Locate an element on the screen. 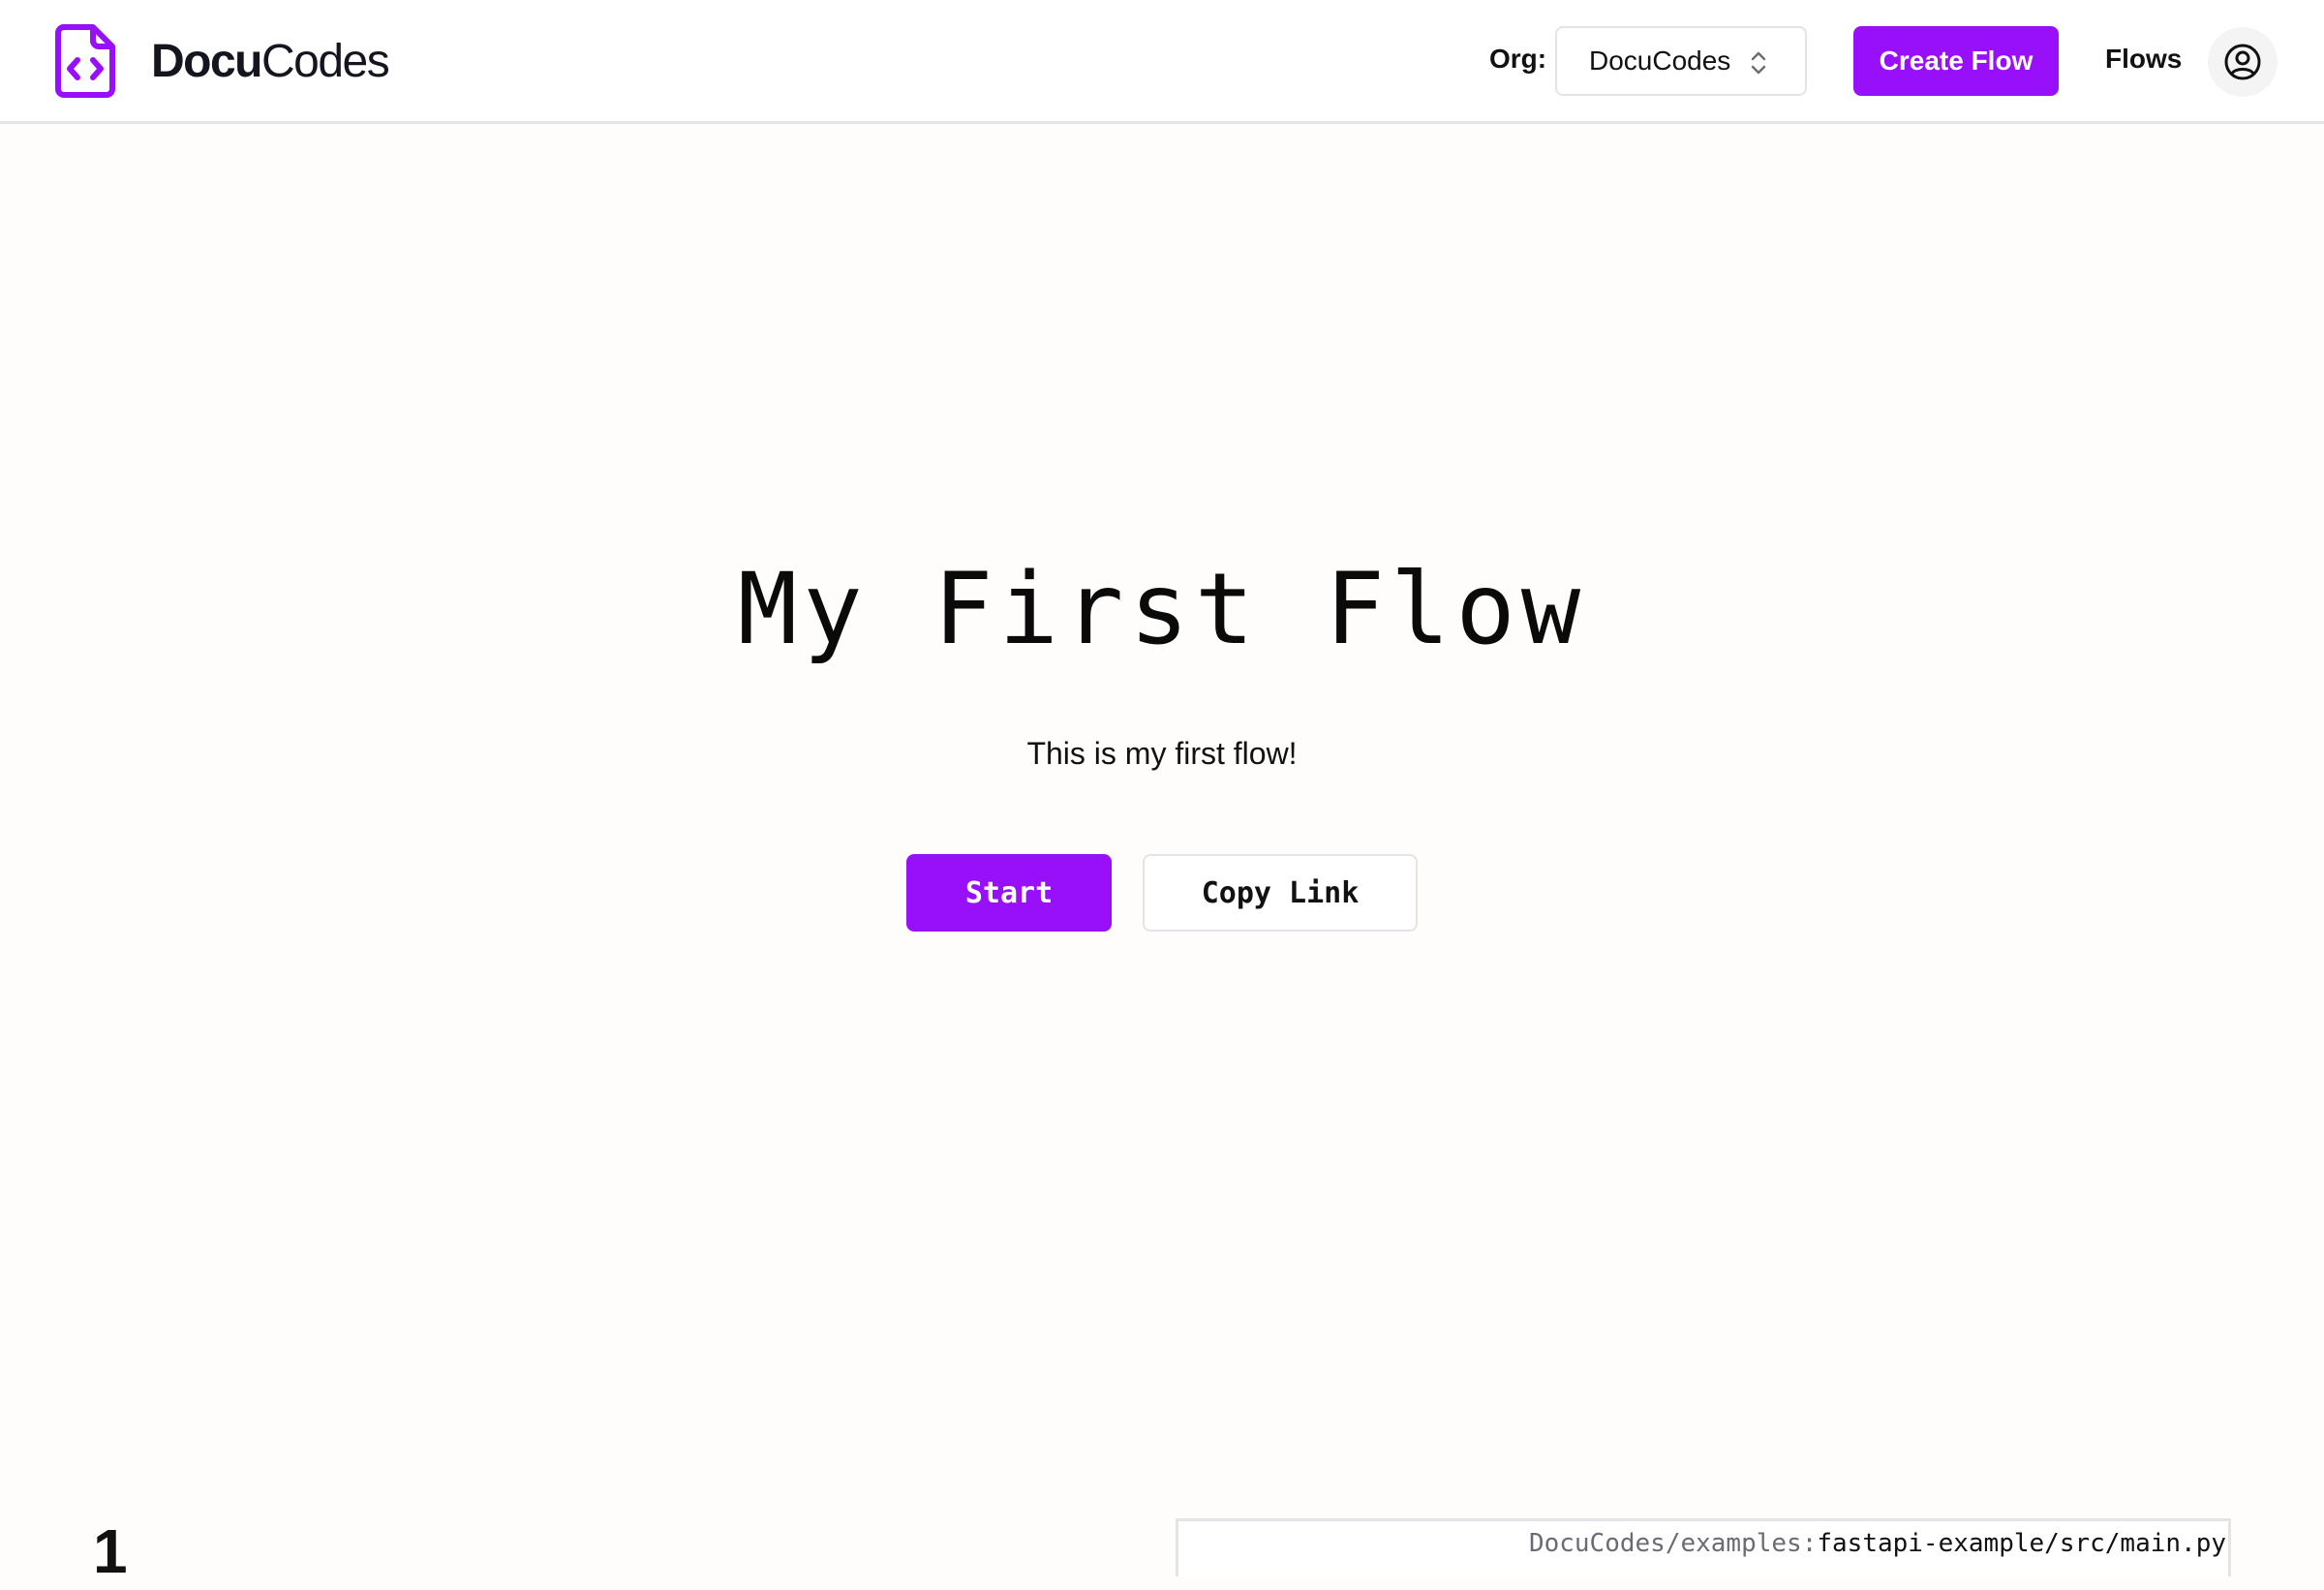 This screenshot has height=1590, width=2324. file-code-icon is located at coordinates (85, 61).